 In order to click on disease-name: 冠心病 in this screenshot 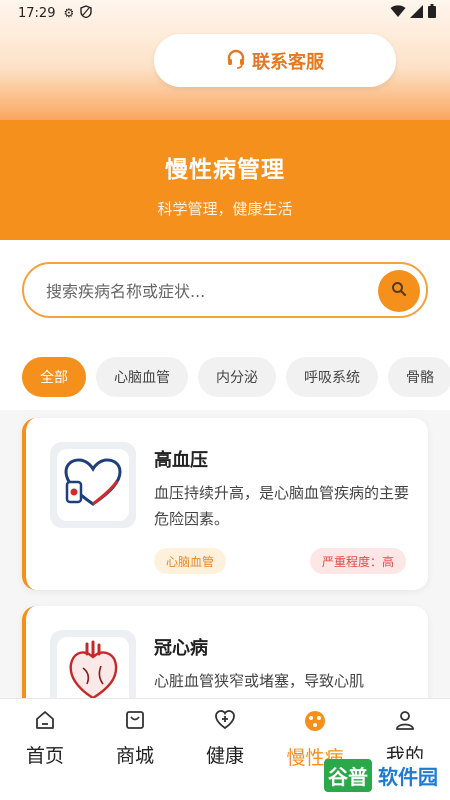, I will do `click(181, 648)`.